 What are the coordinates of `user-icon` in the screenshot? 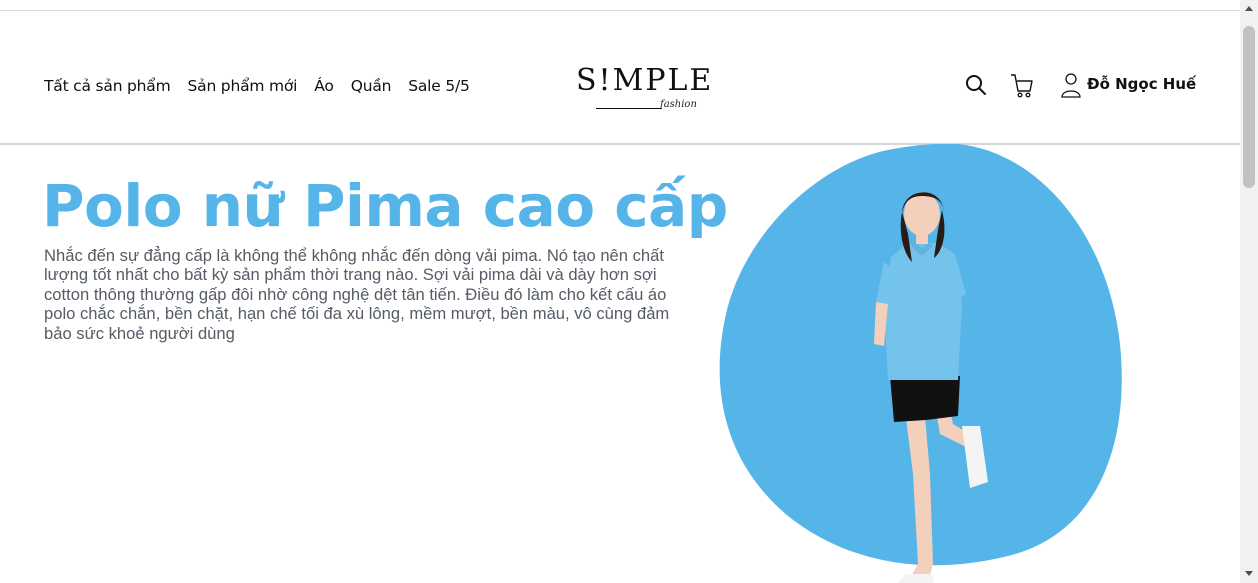 It's located at (1071, 87).